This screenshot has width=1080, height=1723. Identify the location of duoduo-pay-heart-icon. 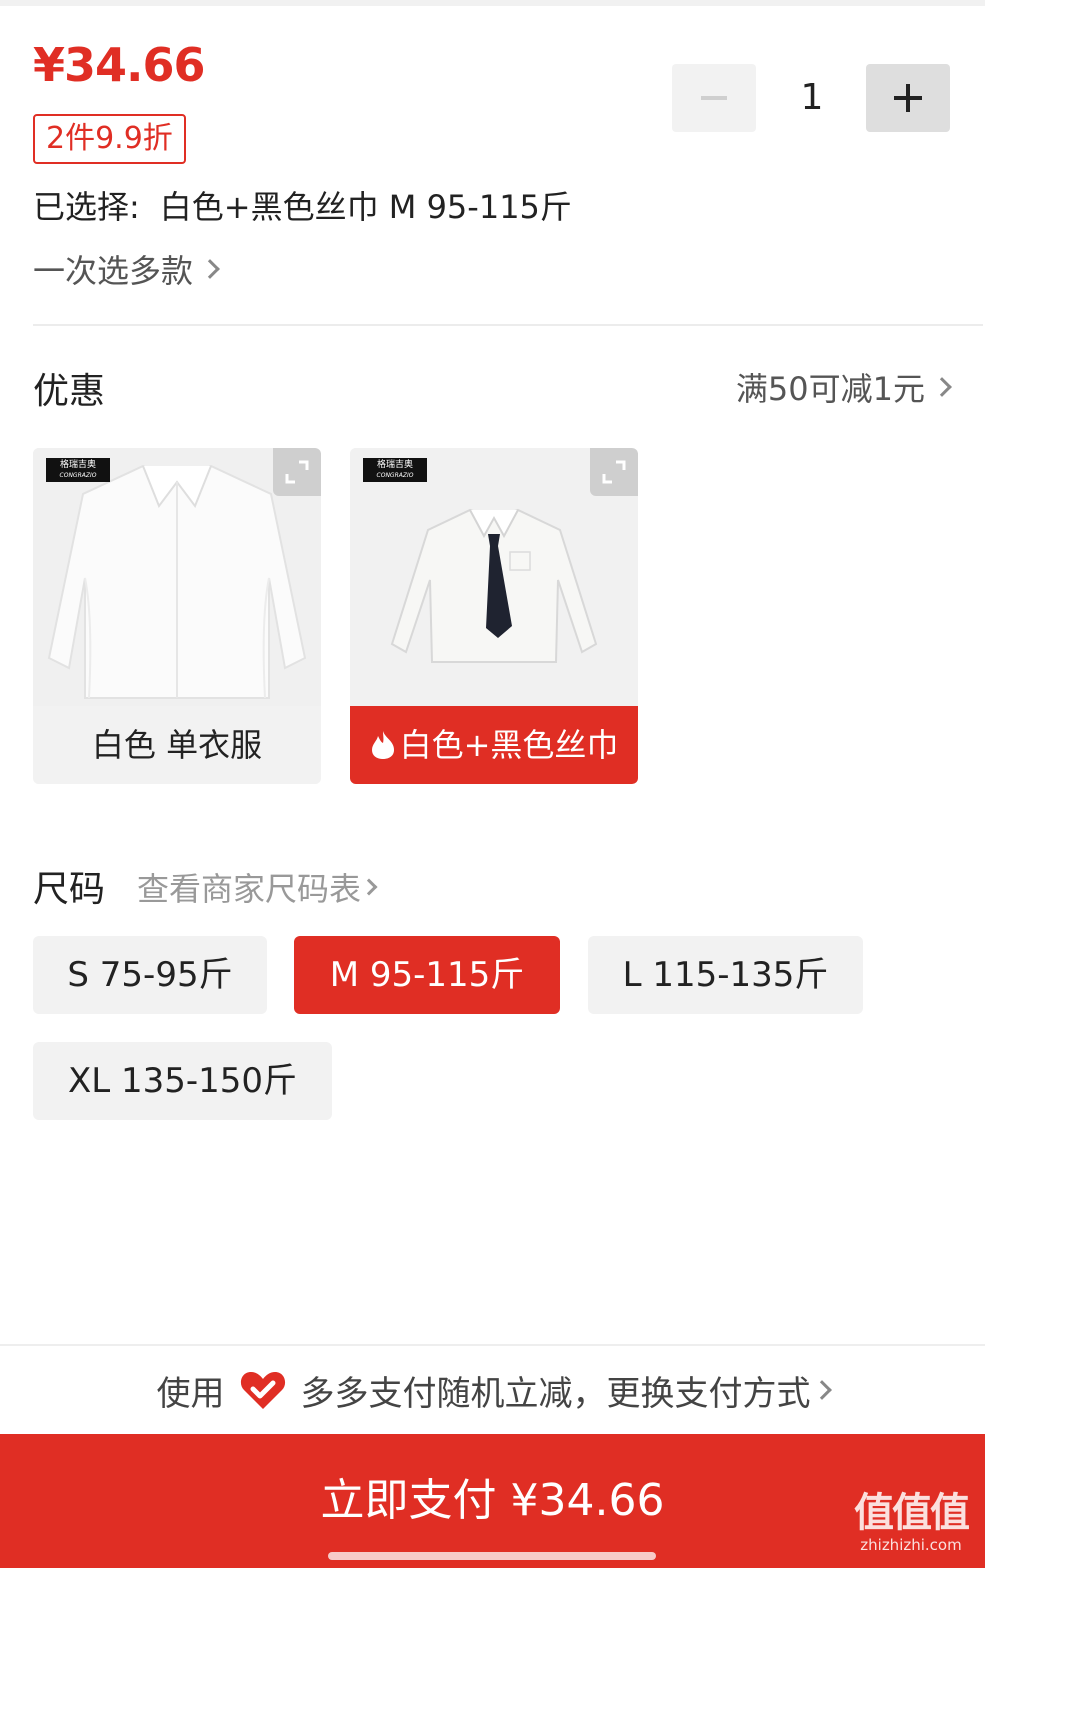
(262, 1390).